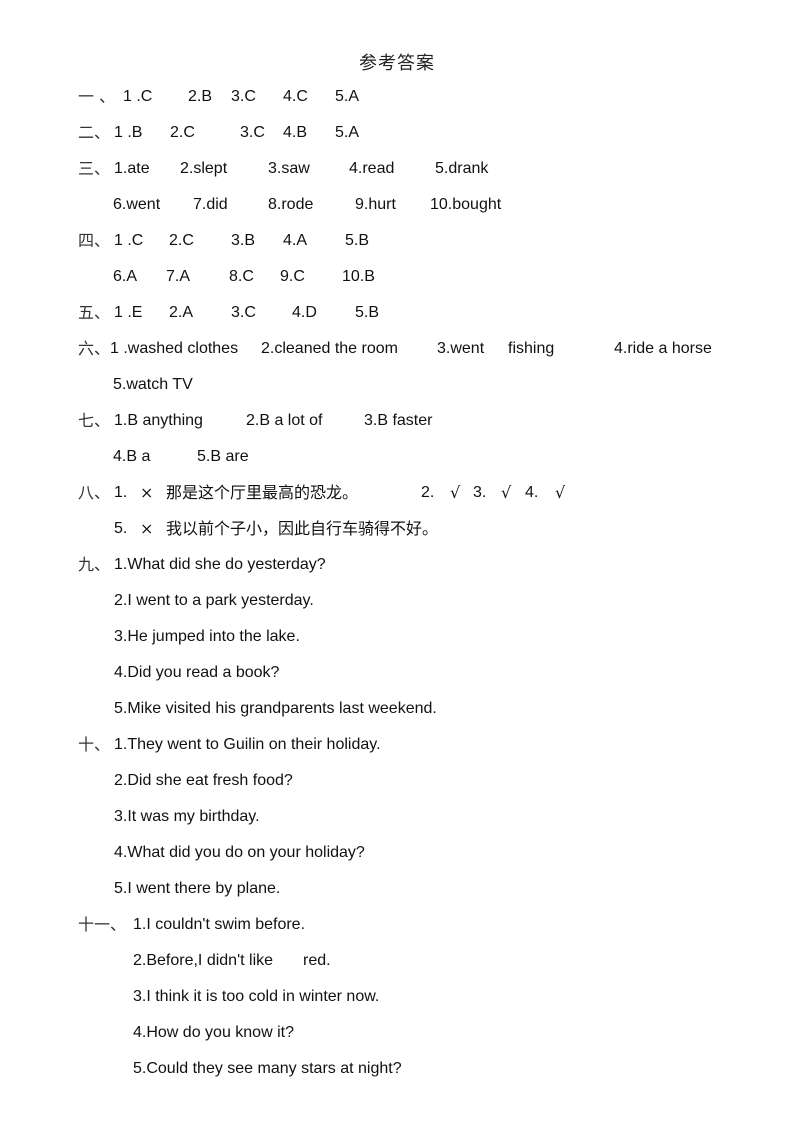 This screenshot has width=794, height=1123. What do you see at coordinates (289, 168) in the screenshot?
I see `answer-item: 3.saw` at bounding box center [289, 168].